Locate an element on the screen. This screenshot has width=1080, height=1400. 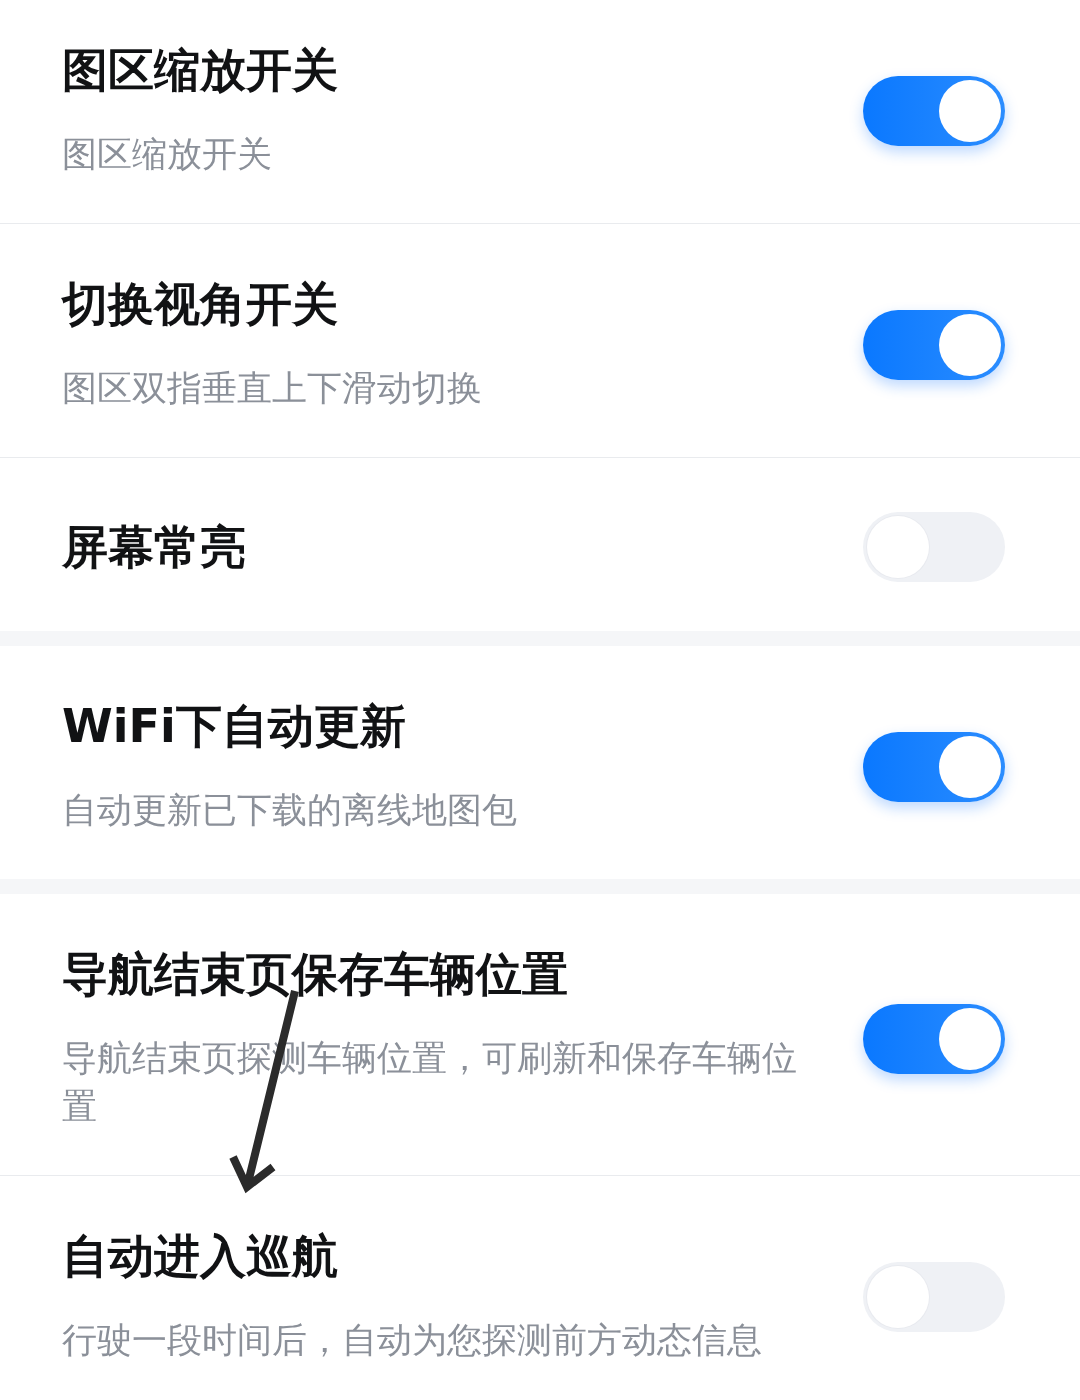
setting-description: 自动更新已下载的离线地图包 is located at coordinates (290, 810).